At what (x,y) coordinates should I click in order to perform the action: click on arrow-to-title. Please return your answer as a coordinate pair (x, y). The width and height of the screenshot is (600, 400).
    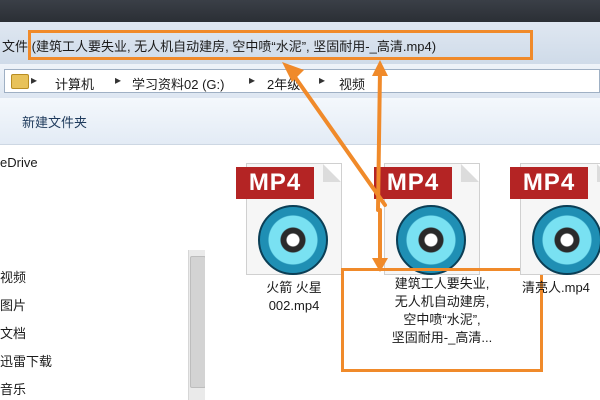
    Looking at the image, I should click on (337, 137).